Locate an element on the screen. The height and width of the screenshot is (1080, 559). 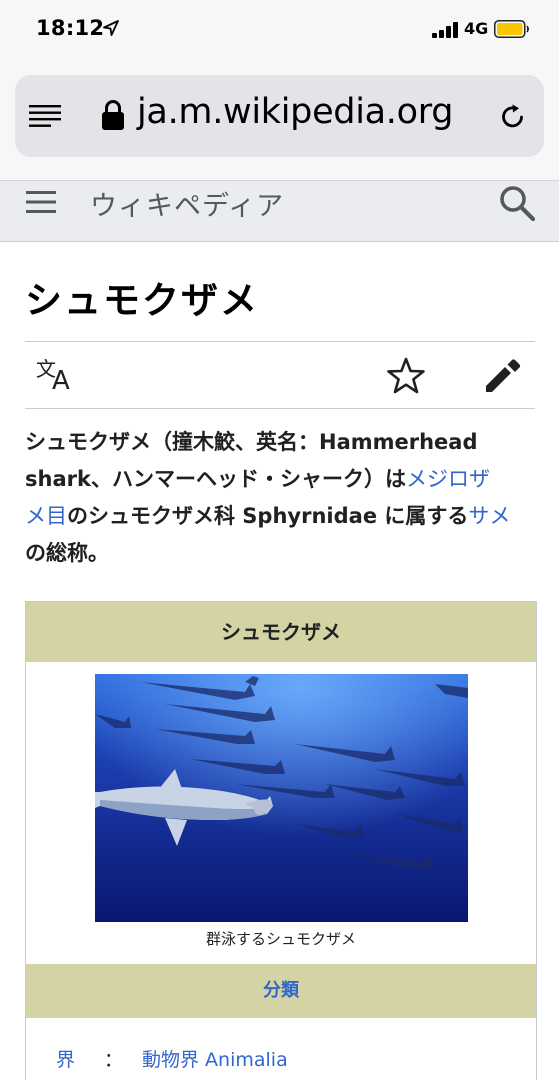
rank-label-link: 界 is located at coordinates (65, 1058).